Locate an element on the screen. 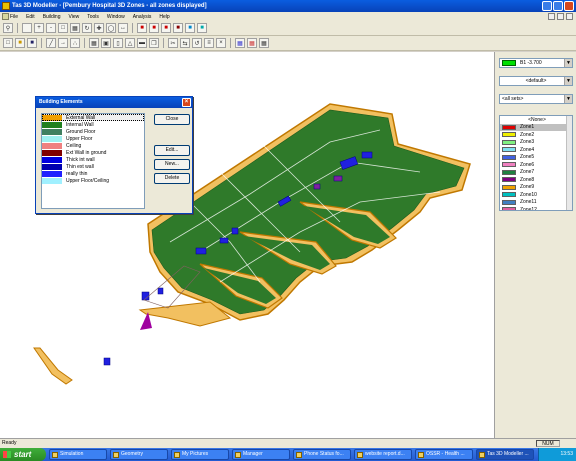 Image resolution: width=576 pixels, height=461 pixels. menu-edit: Edit is located at coordinates (30, 17).